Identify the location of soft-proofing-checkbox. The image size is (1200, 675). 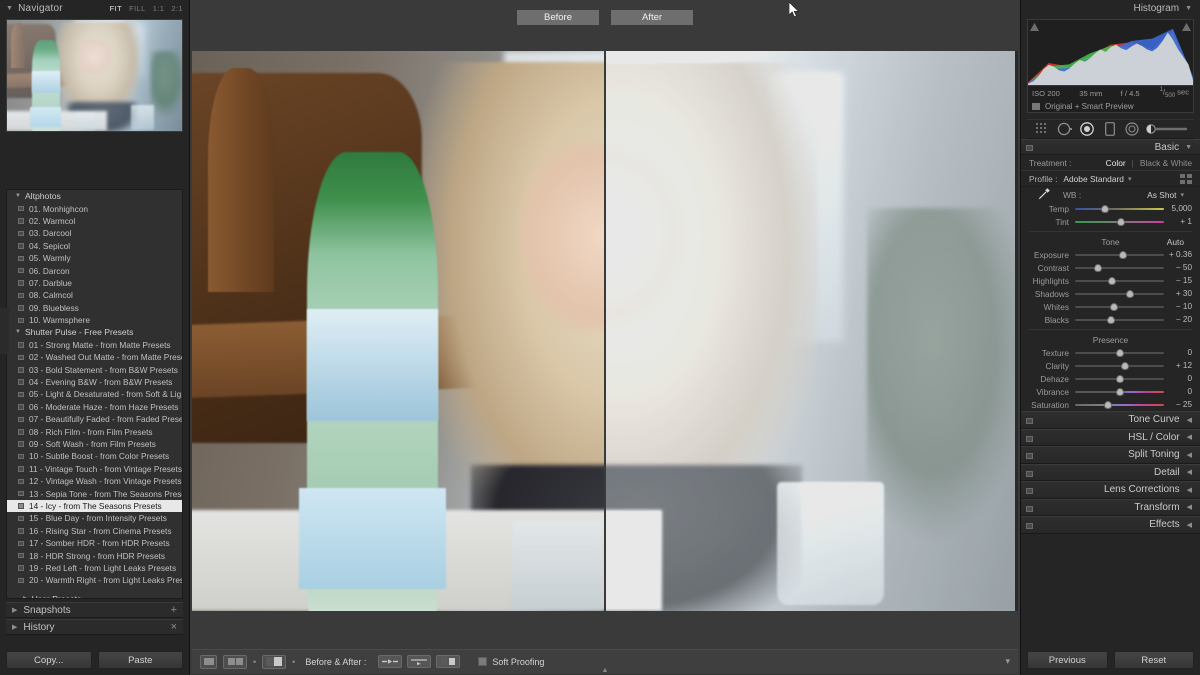
(483, 661).